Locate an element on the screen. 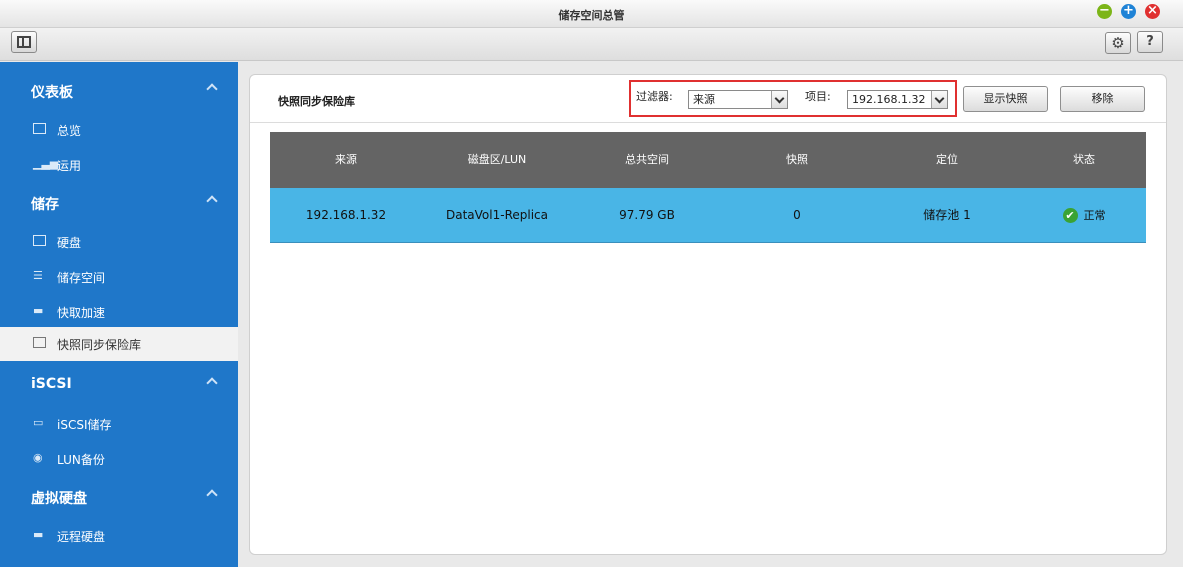  page-title: 快照同步保险库 is located at coordinates (316, 101).